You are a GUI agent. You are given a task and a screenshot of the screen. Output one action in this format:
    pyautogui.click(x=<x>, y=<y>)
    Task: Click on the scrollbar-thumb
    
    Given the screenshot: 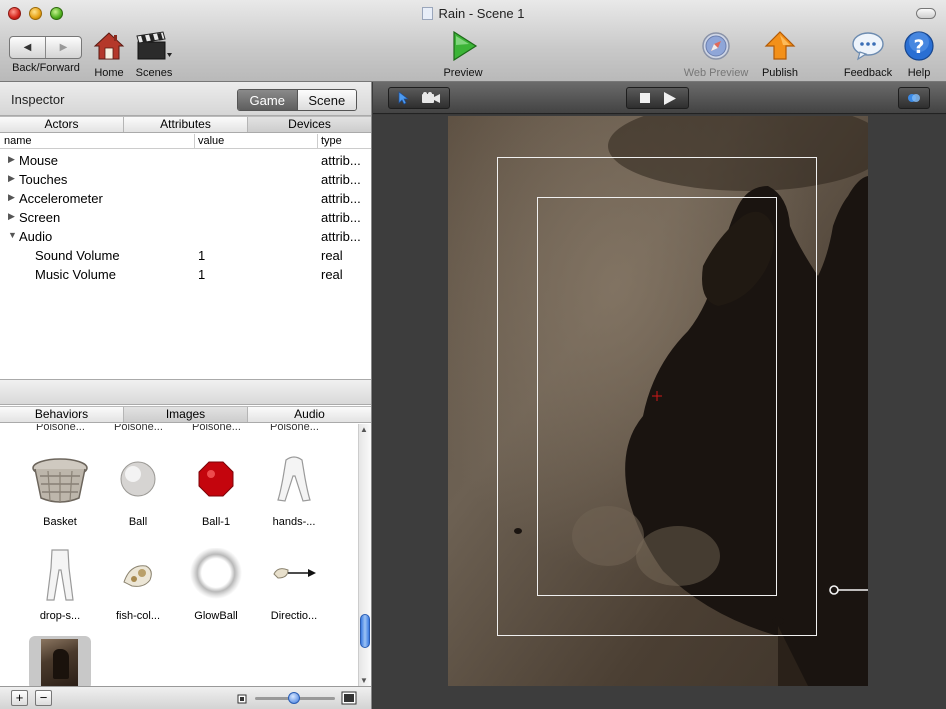 What is the action you would take?
    pyautogui.click(x=365, y=631)
    